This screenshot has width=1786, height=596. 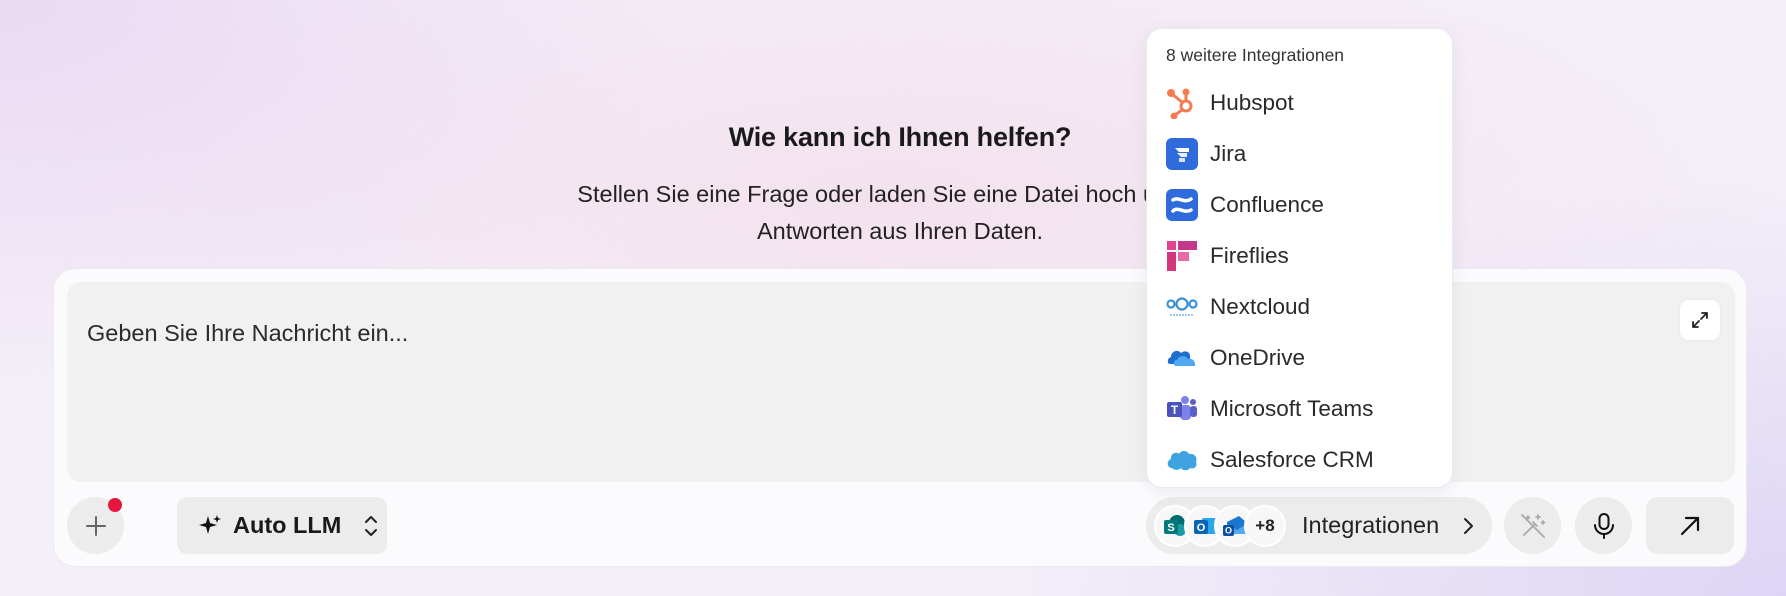 I want to click on integration-label: OneDrive, so click(x=1258, y=357).